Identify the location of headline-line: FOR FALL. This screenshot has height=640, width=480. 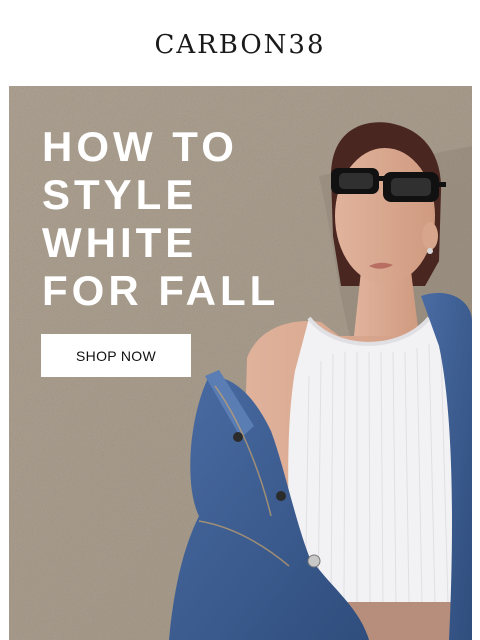
(161, 290).